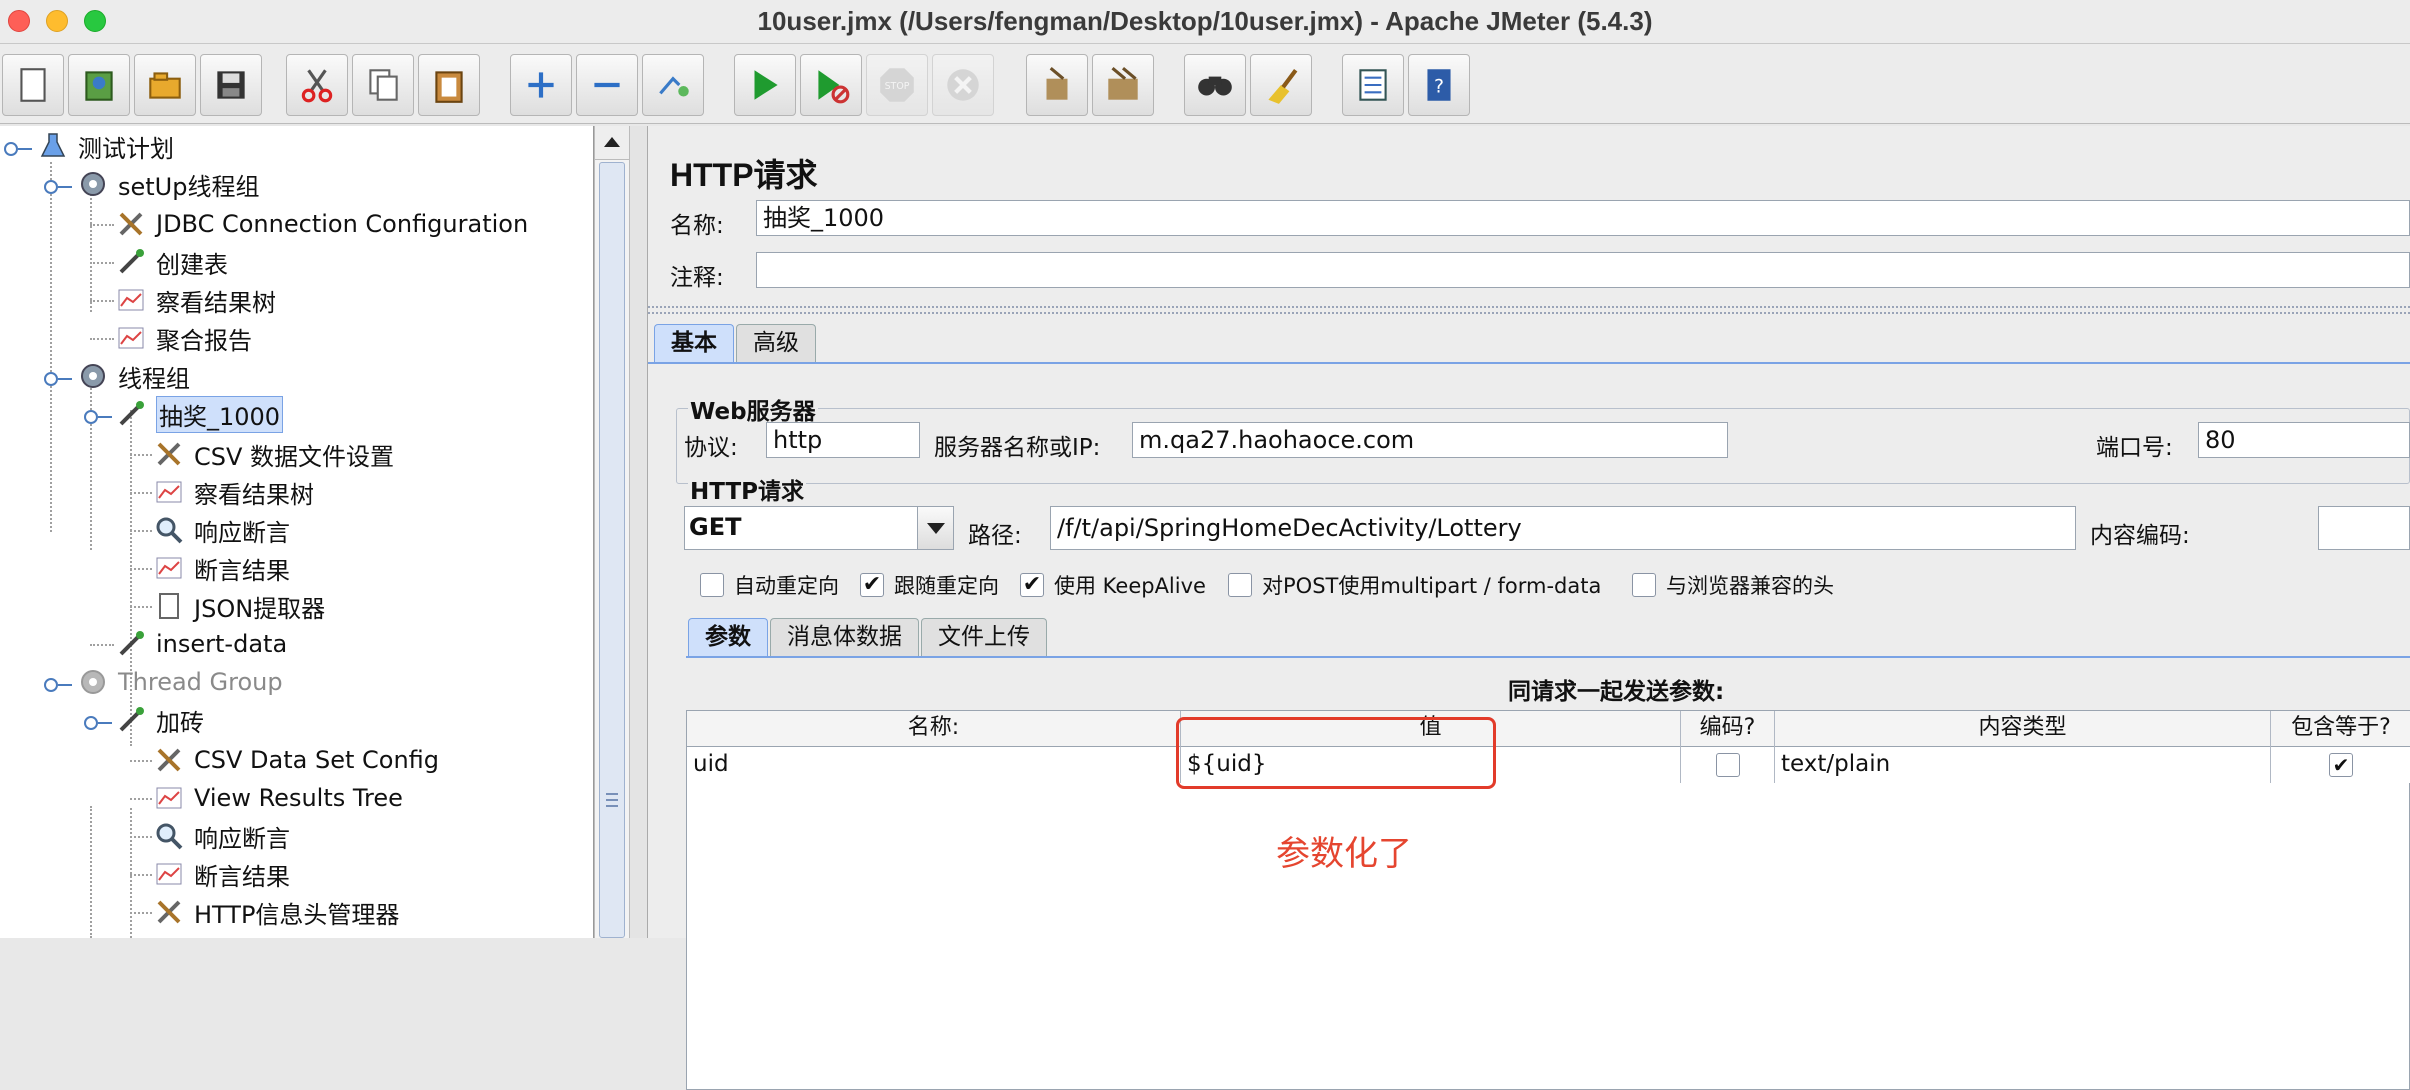  Describe the element at coordinates (1017, 448) in the screenshot. I see `server-label: 服务器名称或IP:` at that location.